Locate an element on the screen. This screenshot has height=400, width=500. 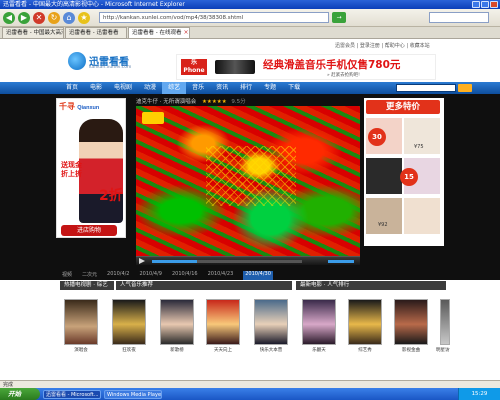
right-ad-header: 更多特价 is located at coordinates (403, 107).